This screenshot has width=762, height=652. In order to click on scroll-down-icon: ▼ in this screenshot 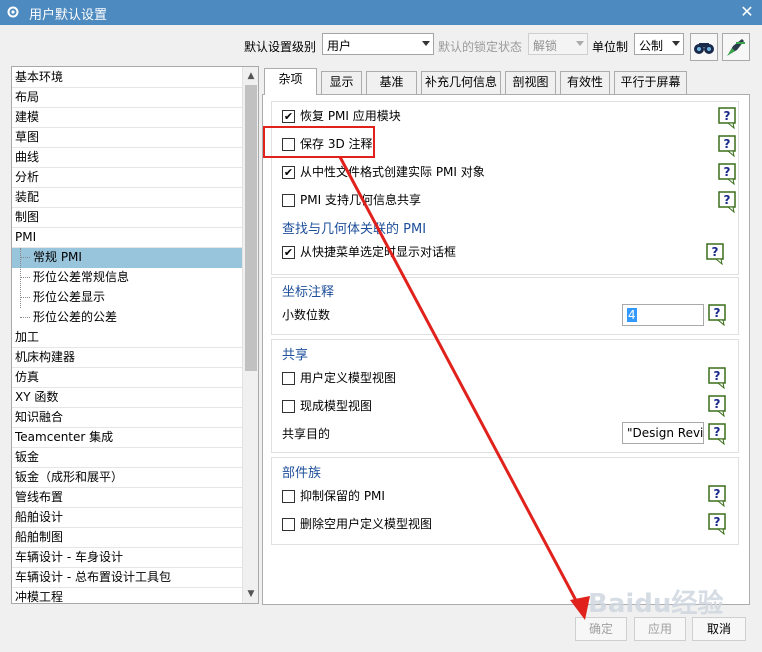, I will do `click(251, 594)`.